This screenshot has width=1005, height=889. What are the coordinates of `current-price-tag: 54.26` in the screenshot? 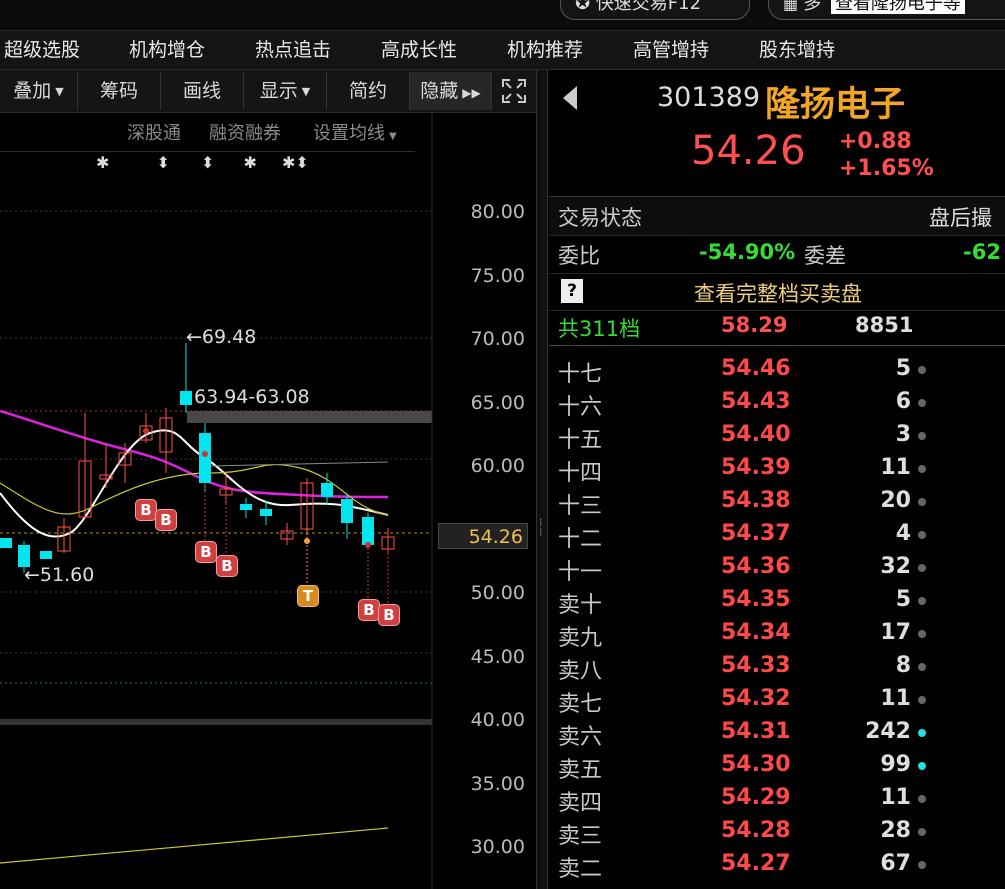 It's located at (483, 536).